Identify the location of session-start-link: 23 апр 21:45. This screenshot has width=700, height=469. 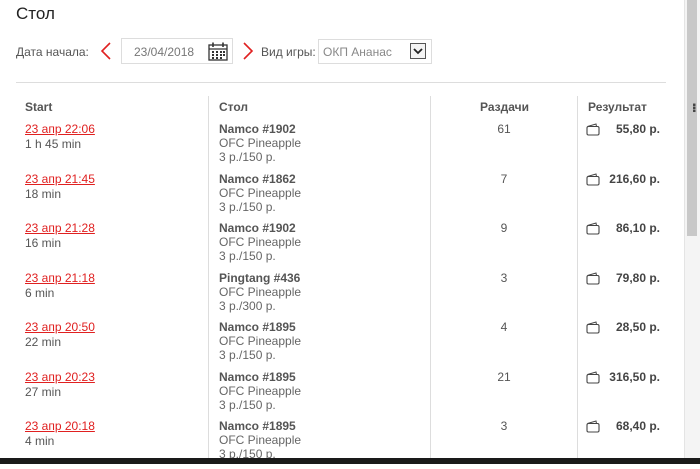
(60, 179).